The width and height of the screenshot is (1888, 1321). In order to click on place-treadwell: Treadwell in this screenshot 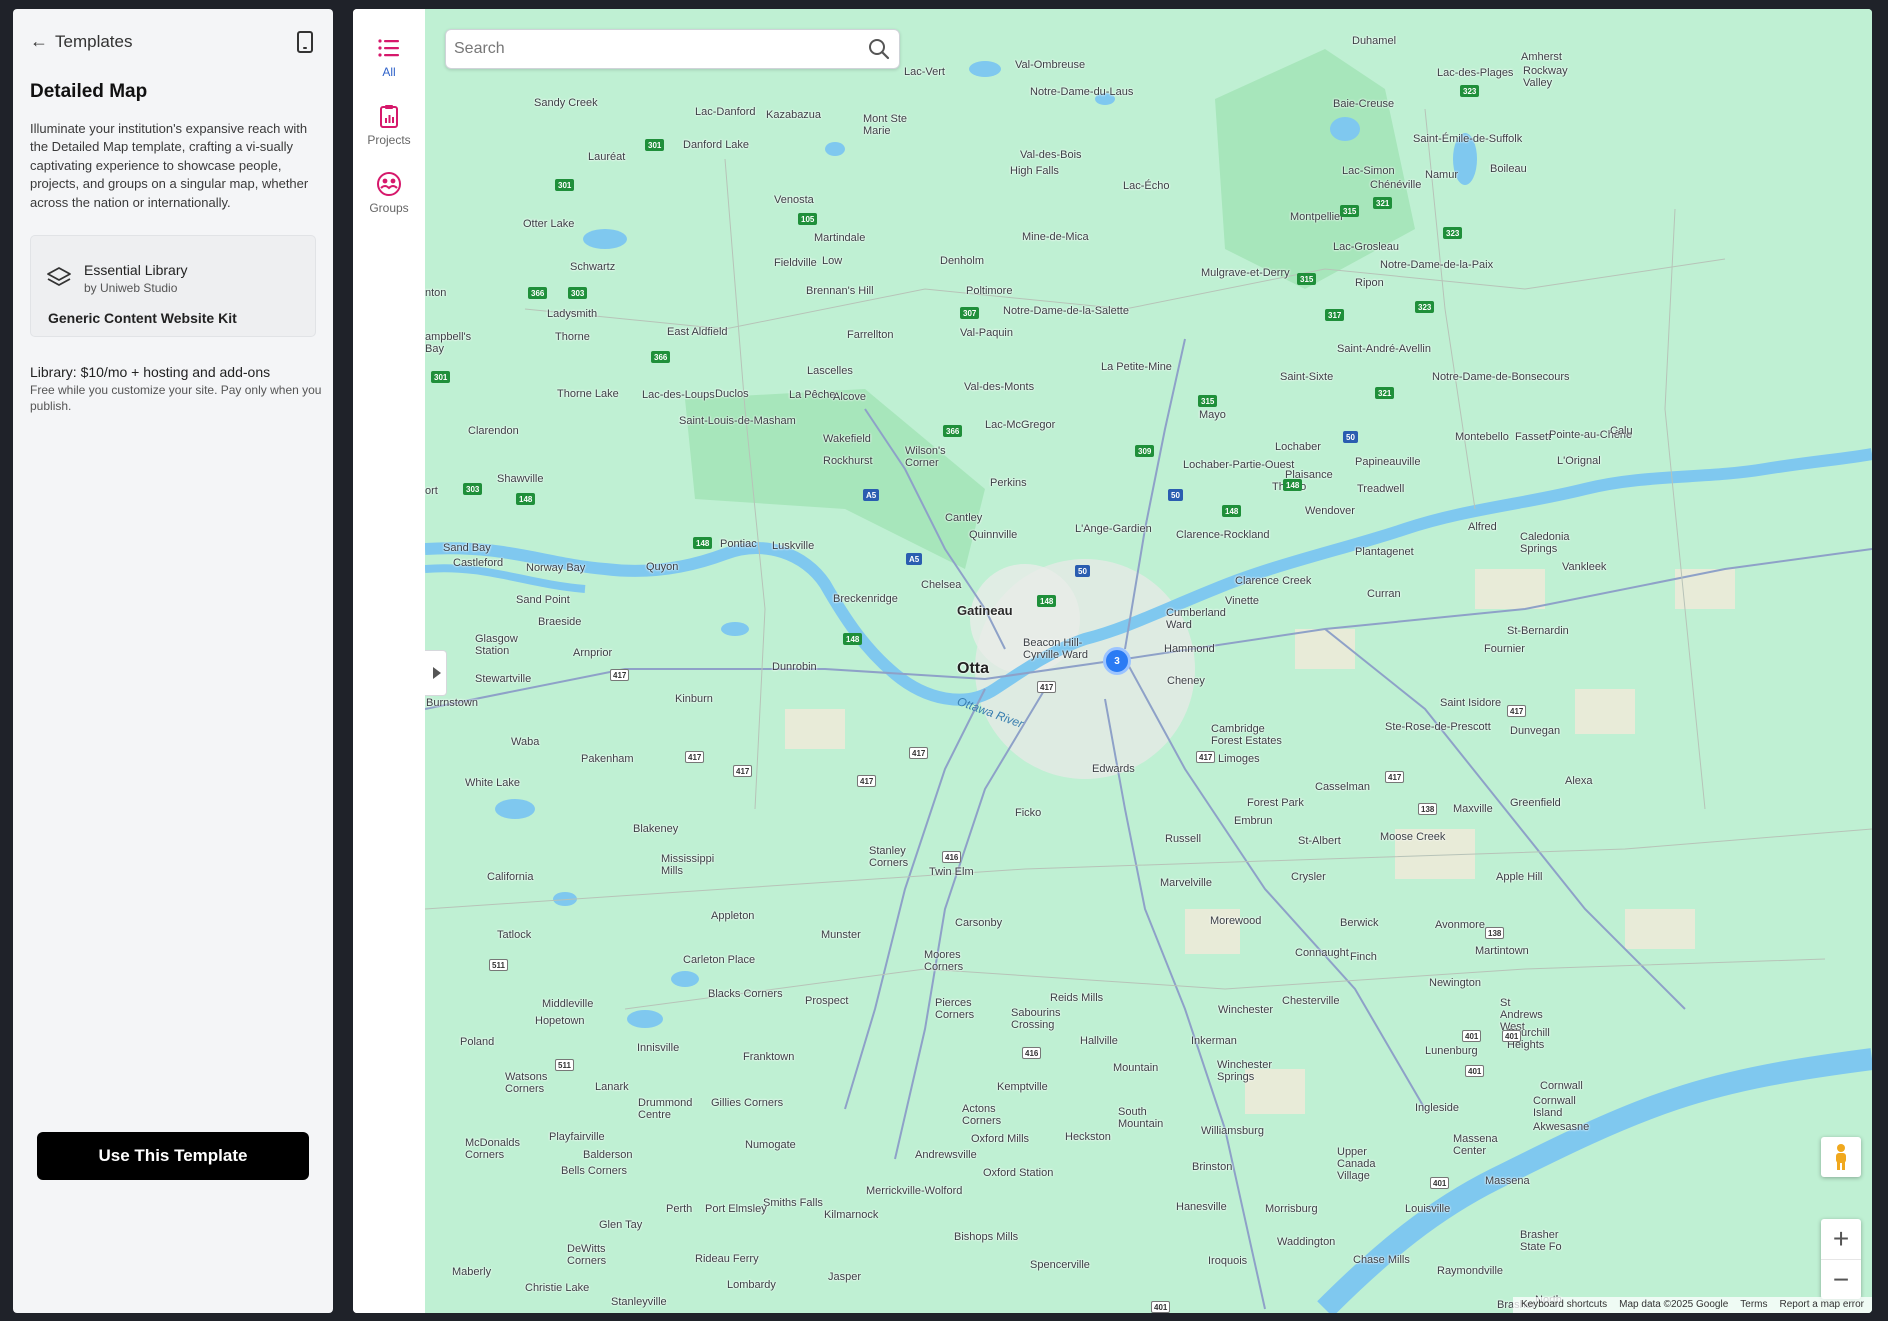, I will do `click(1381, 489)`.